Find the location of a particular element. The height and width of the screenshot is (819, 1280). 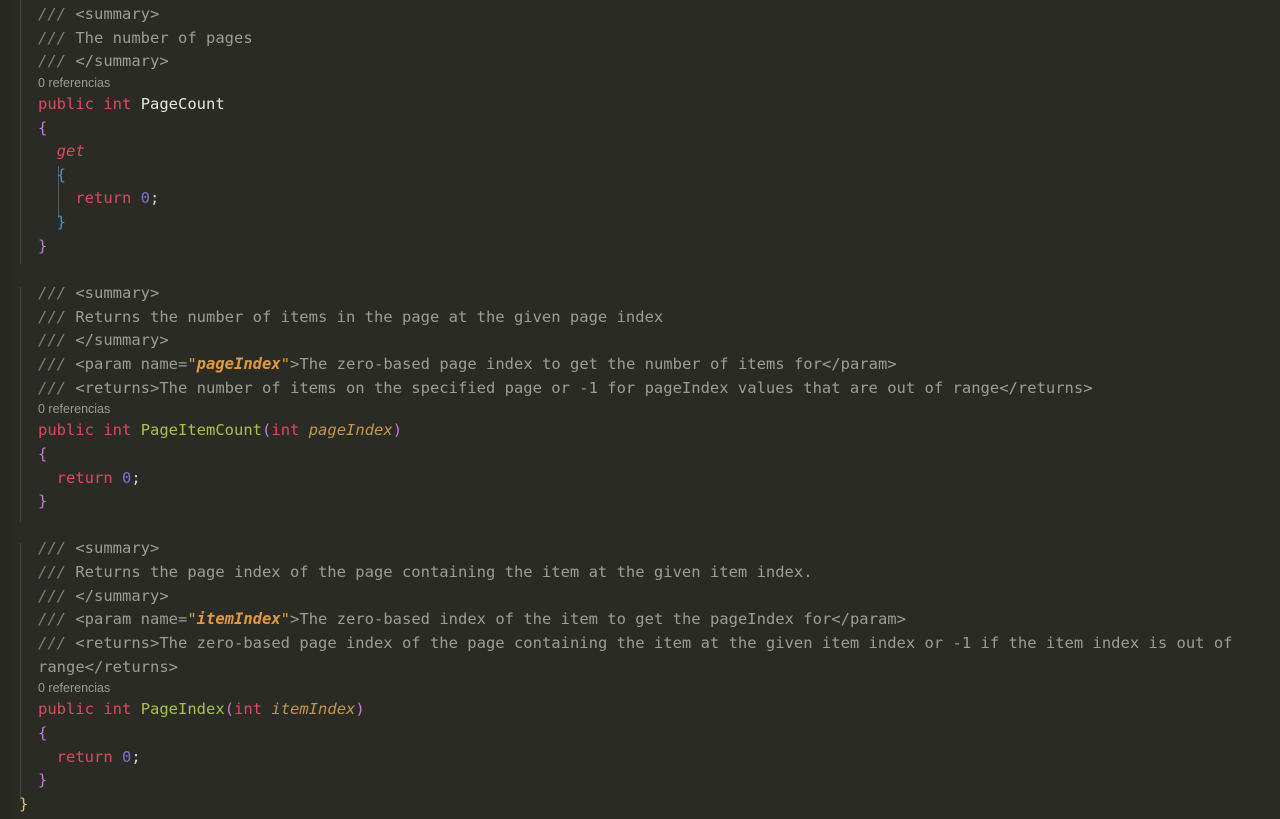

paren-open: ( is located at coordinates (229, 709).